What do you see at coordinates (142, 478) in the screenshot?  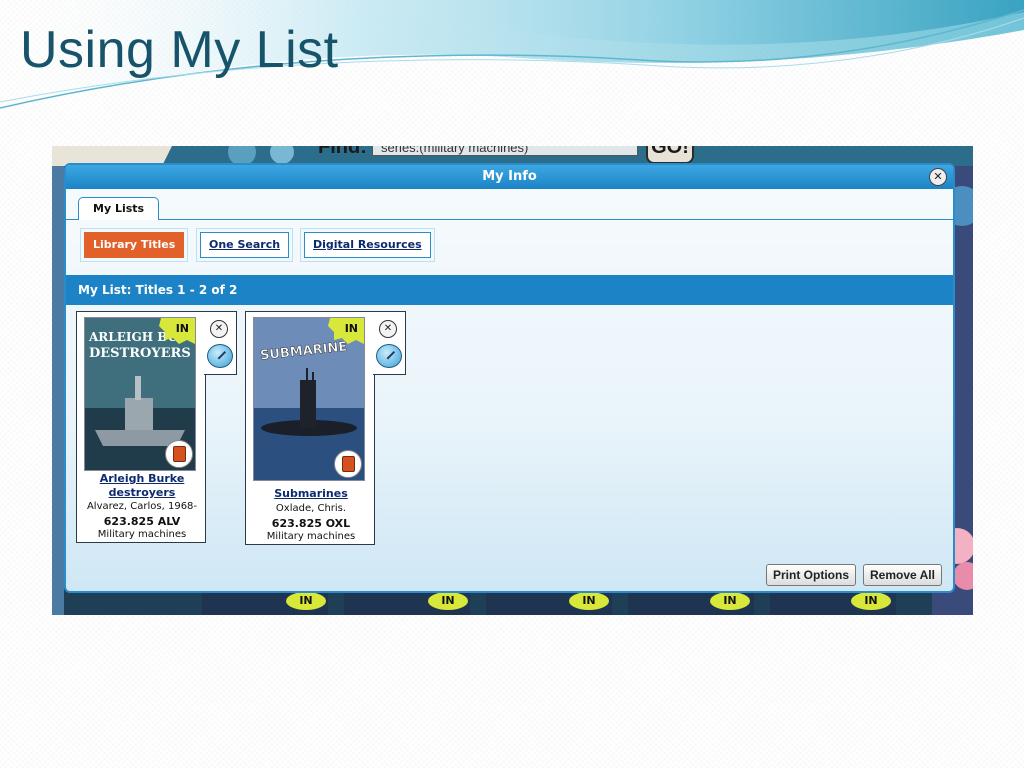 I see `item-title-line: Arleigh Burke` at bounding box center [142, 478].